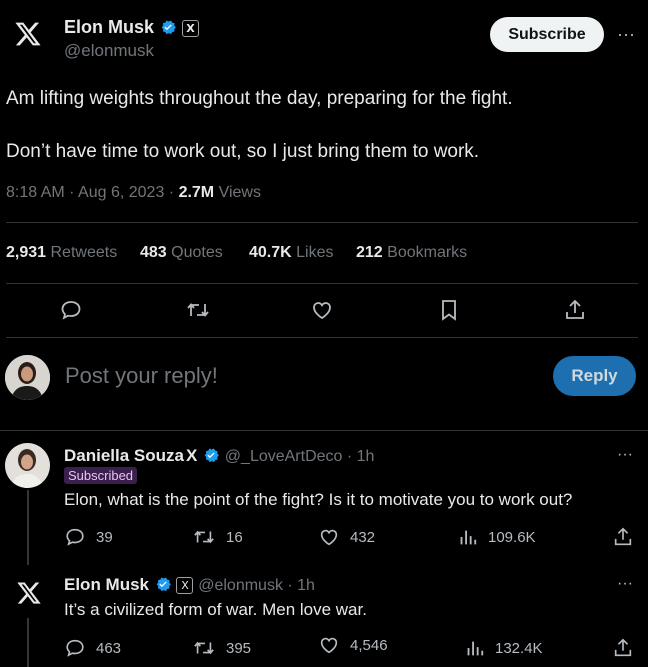 The image size is (648, 667). Describe the element at coordinates (153, 252) in the screenshot. I see `stat-count: 483` at that location.